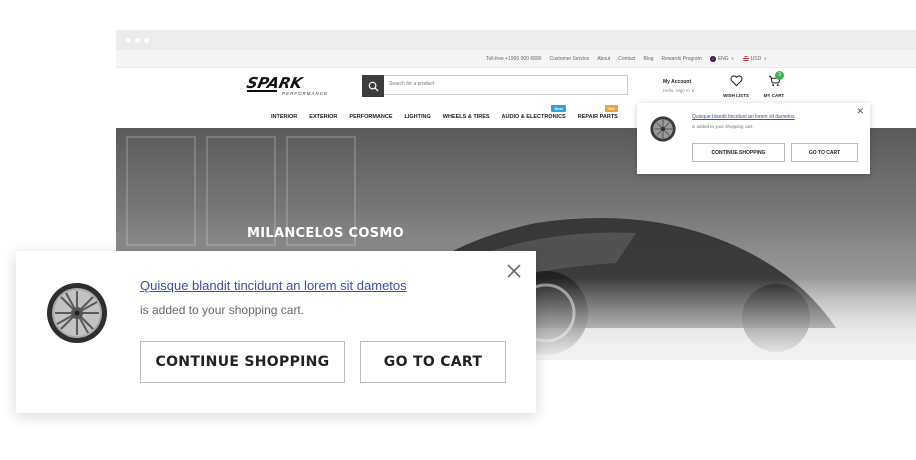 The image size is (916, 460). Describe the element at coordinates (611, 108) in the screenshot. I see `hot-badge: Hot` at that location.